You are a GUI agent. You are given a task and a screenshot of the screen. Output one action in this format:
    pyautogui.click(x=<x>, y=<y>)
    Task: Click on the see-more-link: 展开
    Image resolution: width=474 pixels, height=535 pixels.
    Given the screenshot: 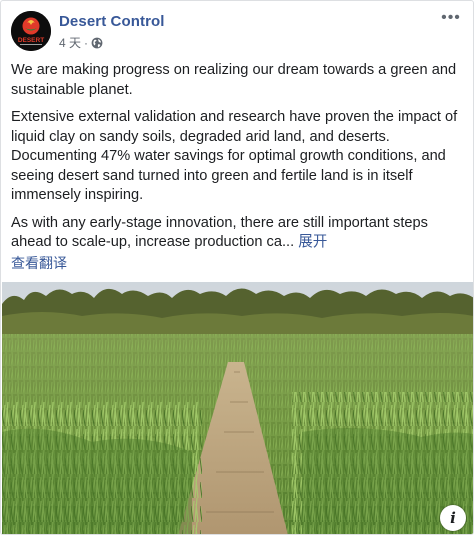 What is the action you would take?
    pyautogui.click(x=312, y=242)
    